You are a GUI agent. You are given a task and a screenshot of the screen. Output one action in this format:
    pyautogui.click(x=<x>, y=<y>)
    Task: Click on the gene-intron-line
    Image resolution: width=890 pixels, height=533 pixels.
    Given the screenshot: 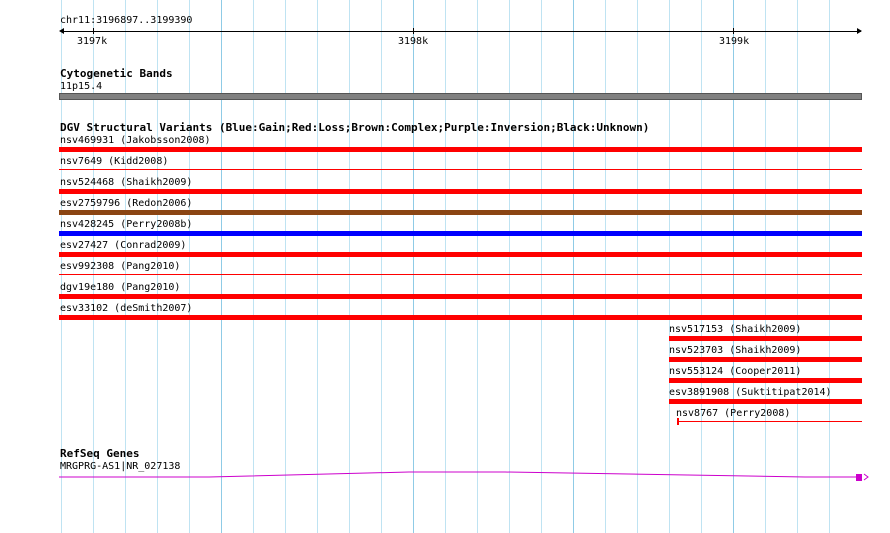 What is the action you would take?
    pyautogui.click(x=458, y=474)
    